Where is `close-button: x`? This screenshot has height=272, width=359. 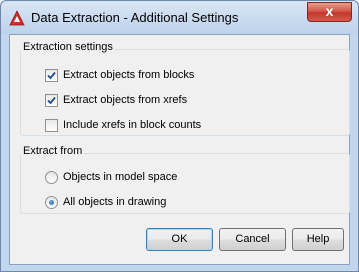
close-button: x is located at coordinates (329, 12).